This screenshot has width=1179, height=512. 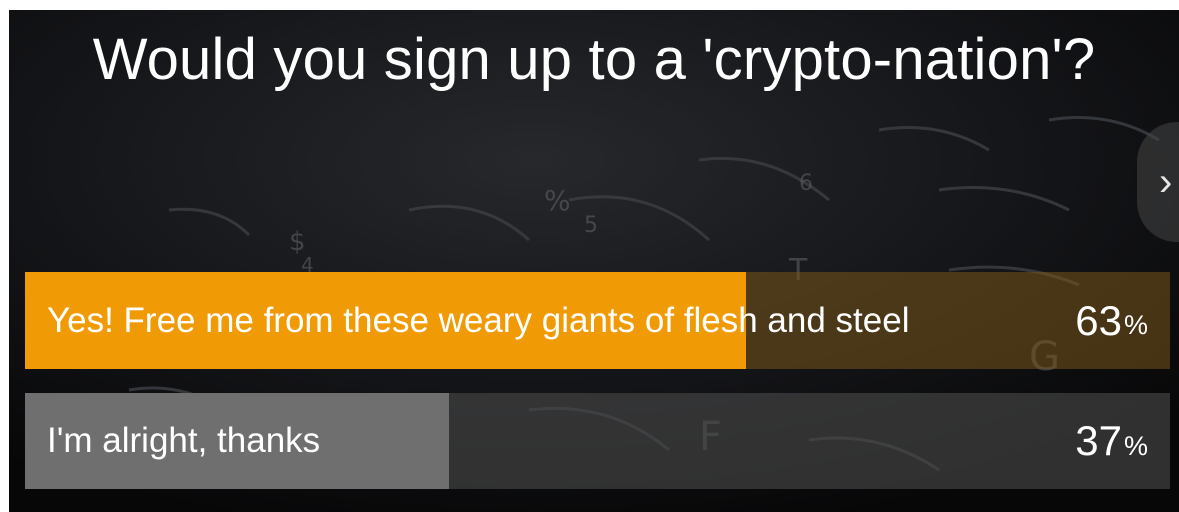 What do you see at coordinates (184, 440) in the screenshot?
I see `poll-option-label: I'm alright, thanks` at bounding box center [184, 440].